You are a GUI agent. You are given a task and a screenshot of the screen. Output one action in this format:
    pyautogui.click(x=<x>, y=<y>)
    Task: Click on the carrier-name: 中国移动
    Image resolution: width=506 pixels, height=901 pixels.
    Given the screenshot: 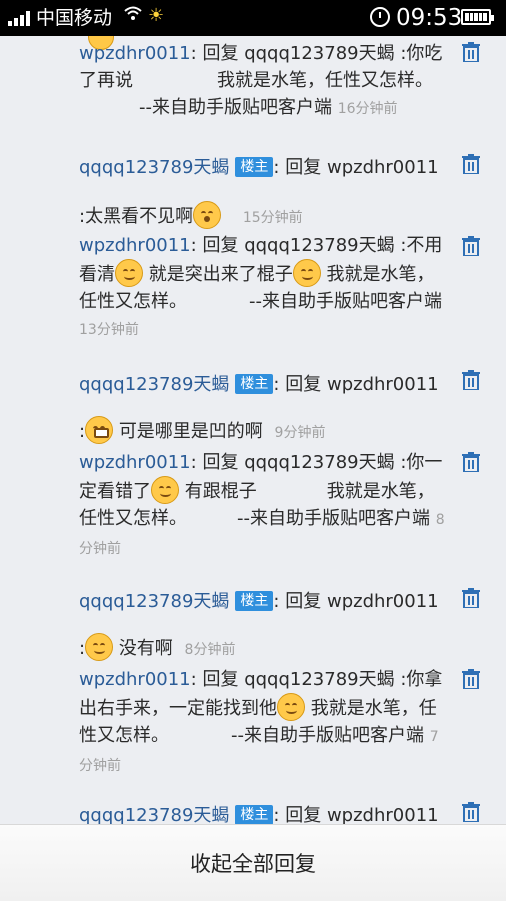 What is the action you would take?
    pyautogui.click(x=74, y=18)
    